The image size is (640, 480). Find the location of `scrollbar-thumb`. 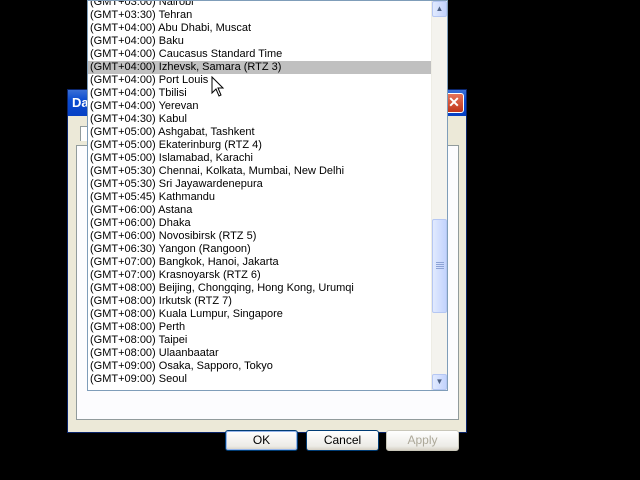

scrollbar-thumb is located at coordinates (439, 266).